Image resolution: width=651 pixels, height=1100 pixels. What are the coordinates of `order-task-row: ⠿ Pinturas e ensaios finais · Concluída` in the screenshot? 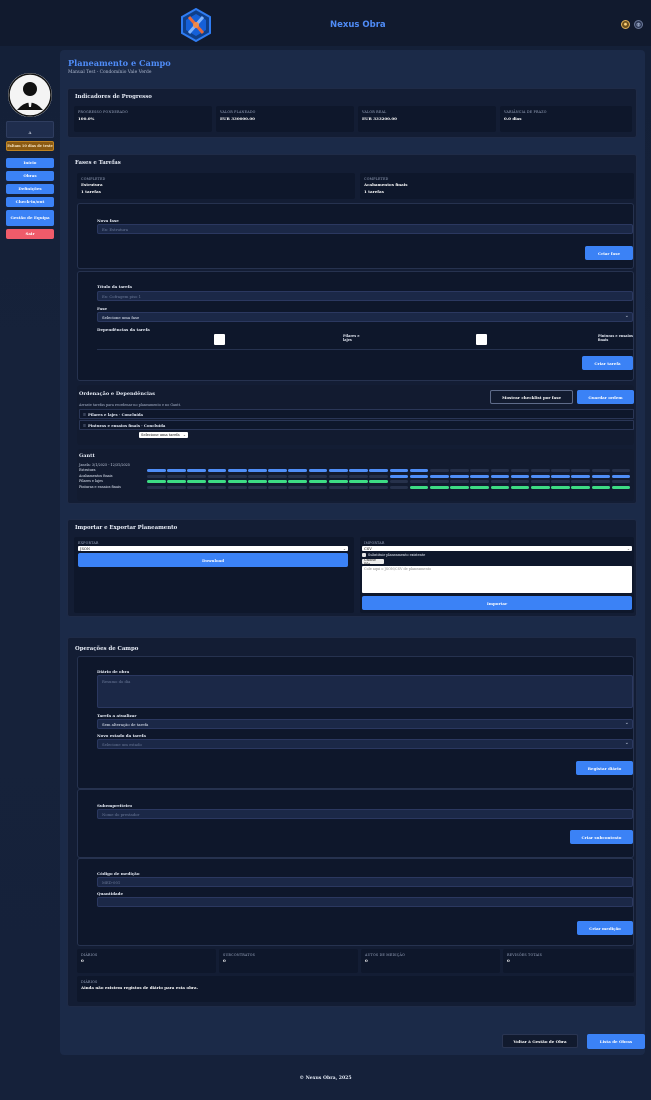 It's located at (356, 425).